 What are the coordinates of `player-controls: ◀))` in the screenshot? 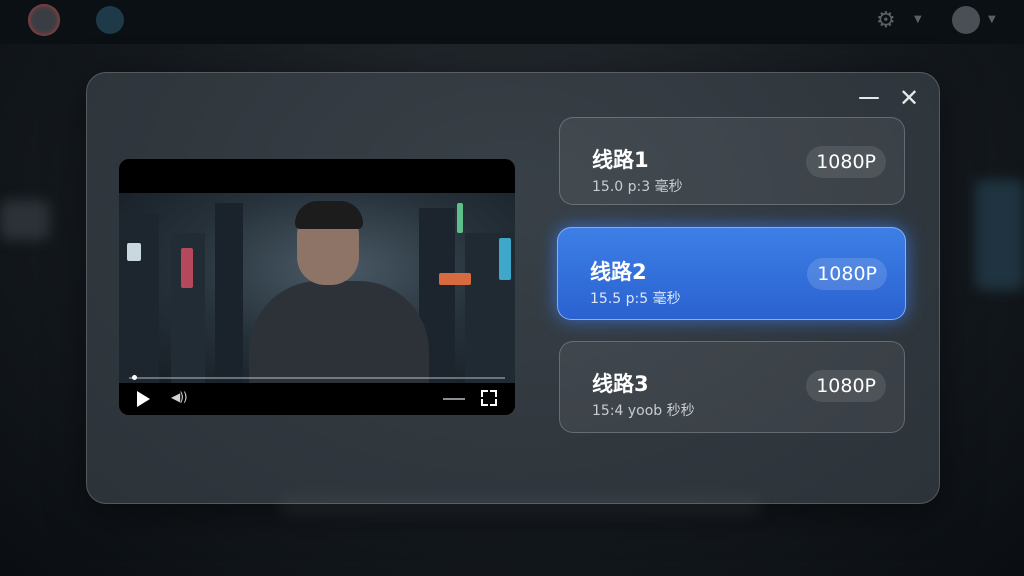 It's located at (317, 399).